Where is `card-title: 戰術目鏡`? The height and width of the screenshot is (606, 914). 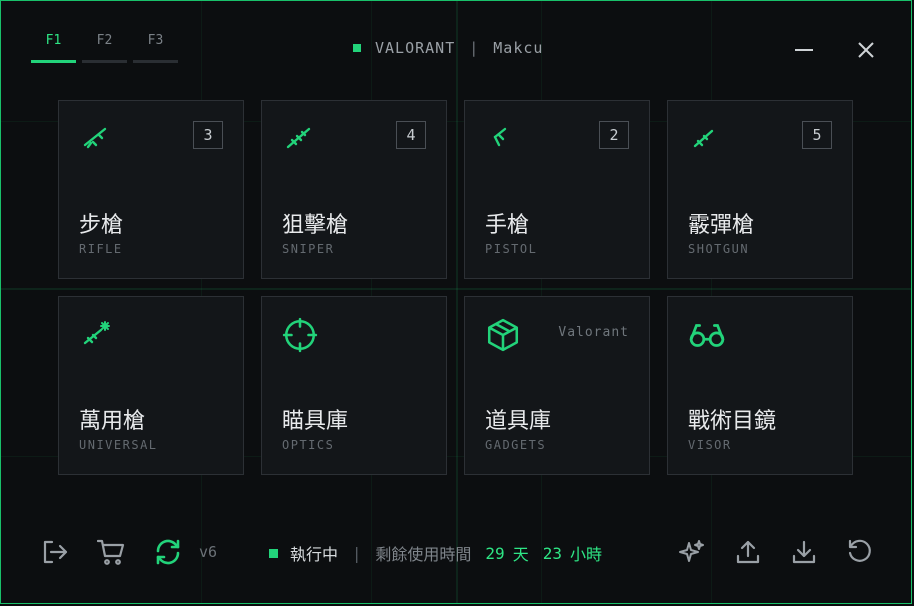
card-title: 戰術目鏡 is located at coordinates (732, 421).